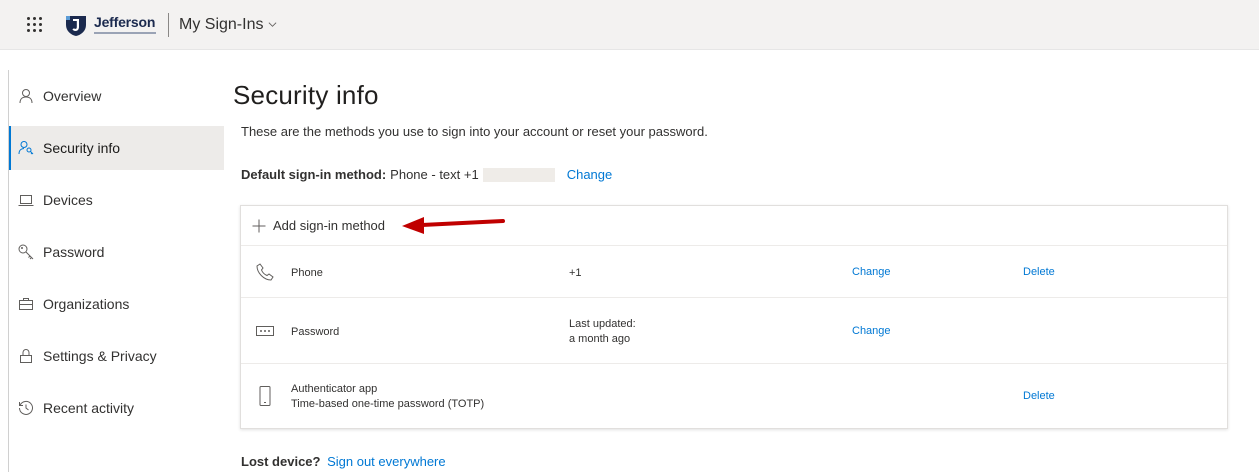 This screenshot has height=472, width=1259. I want to click on method-name: Password, so click(315, 332).